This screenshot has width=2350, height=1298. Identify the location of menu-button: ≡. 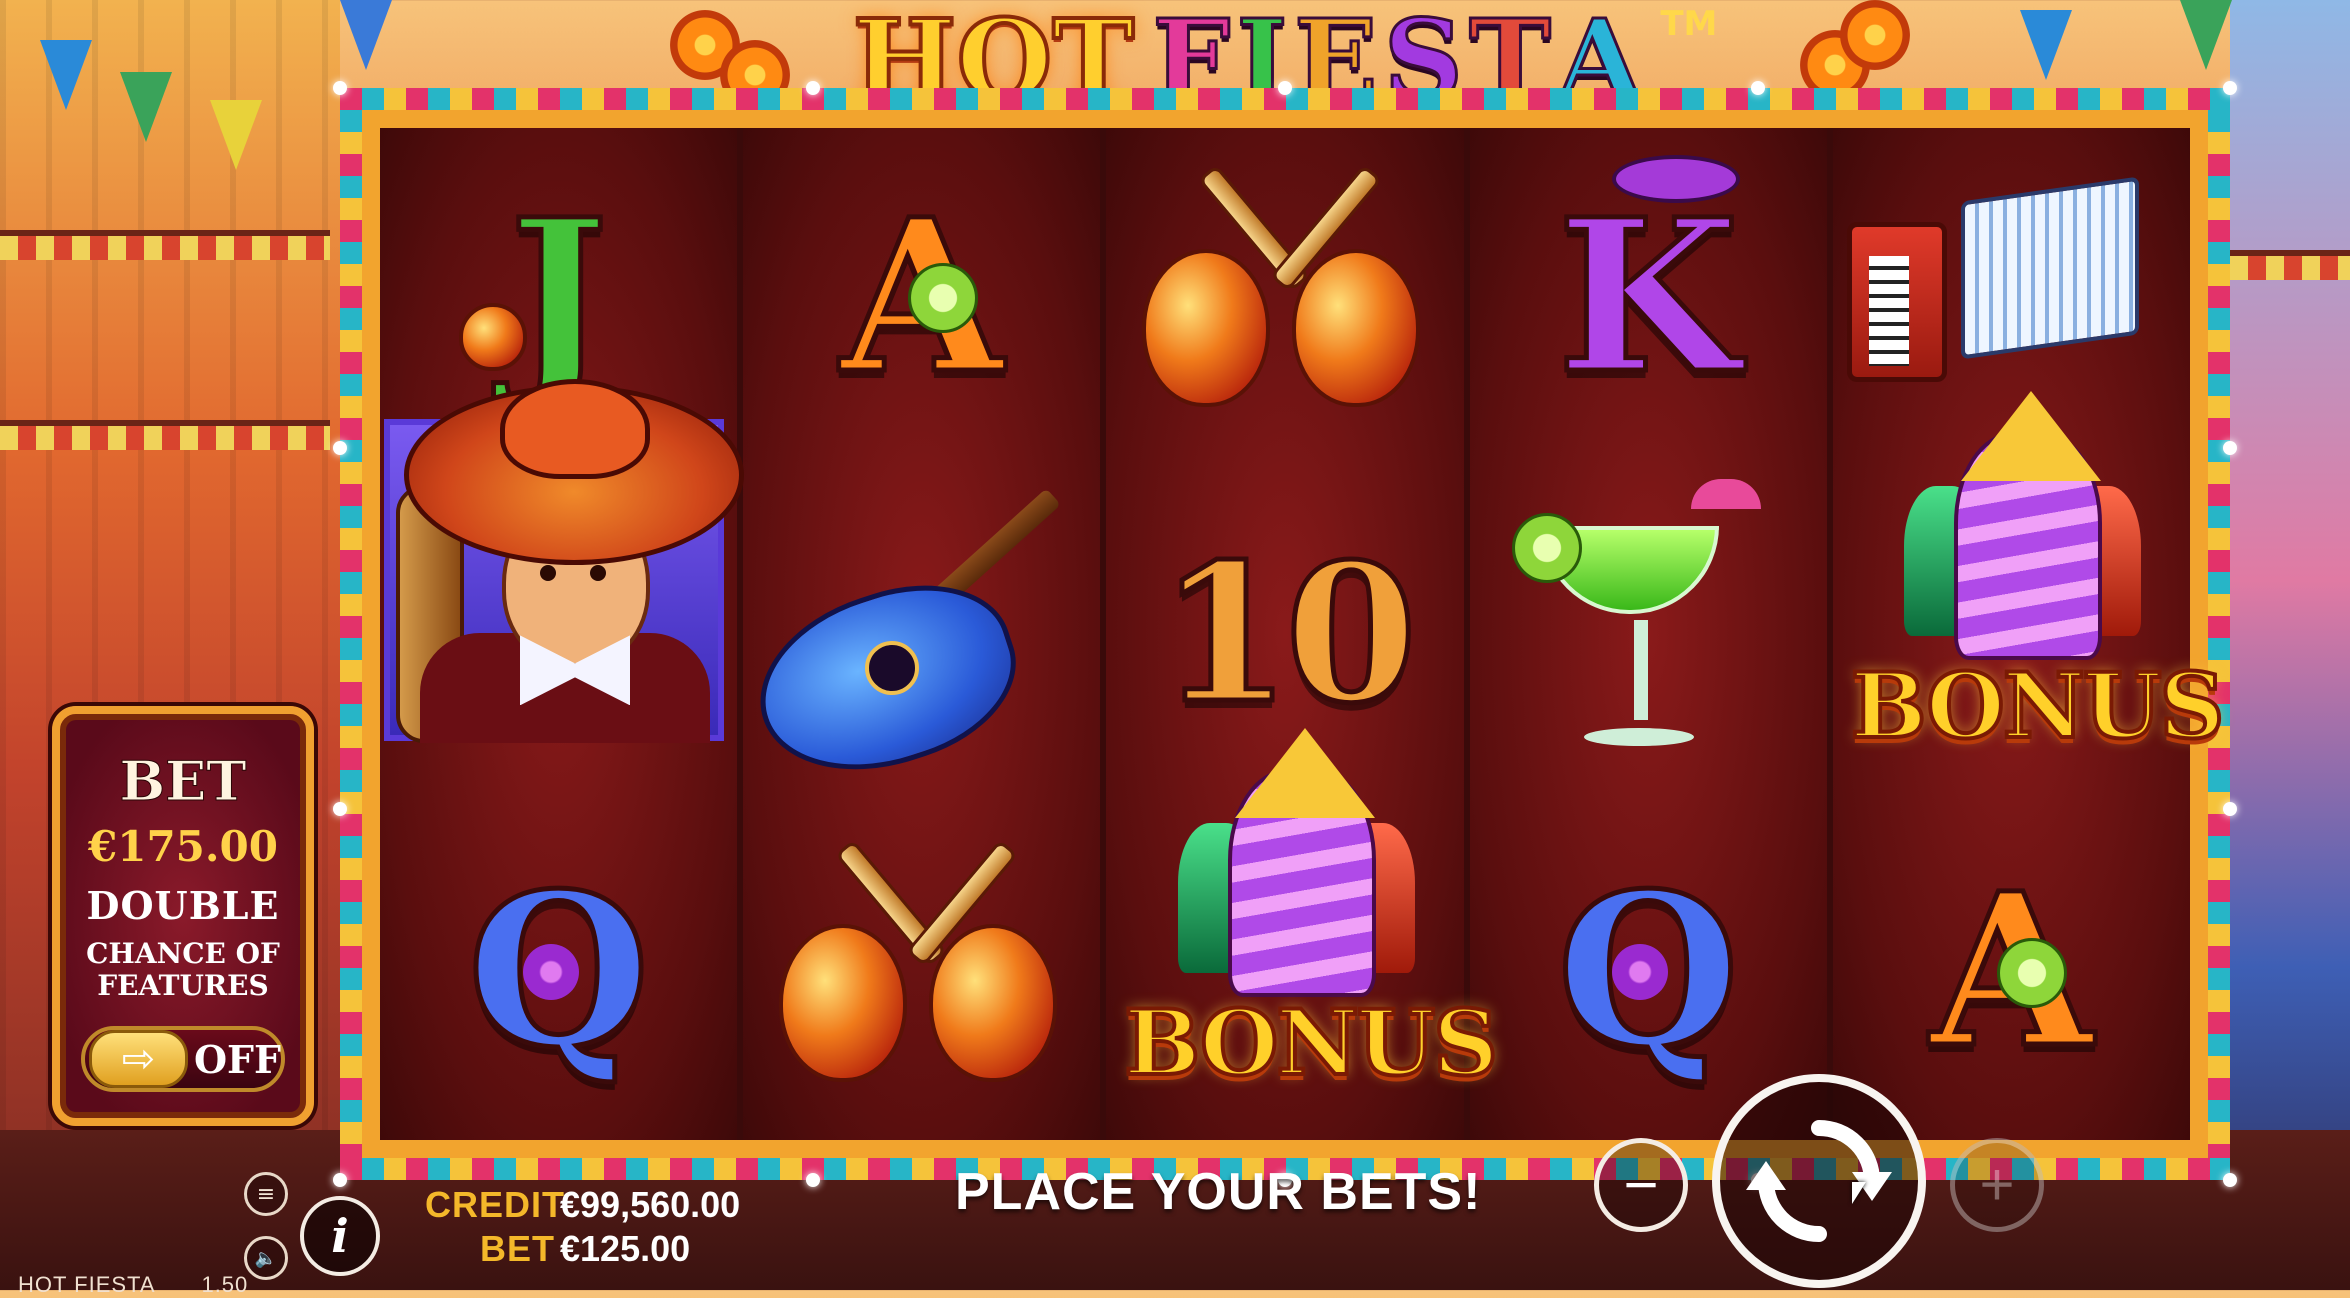
(266, 1194).